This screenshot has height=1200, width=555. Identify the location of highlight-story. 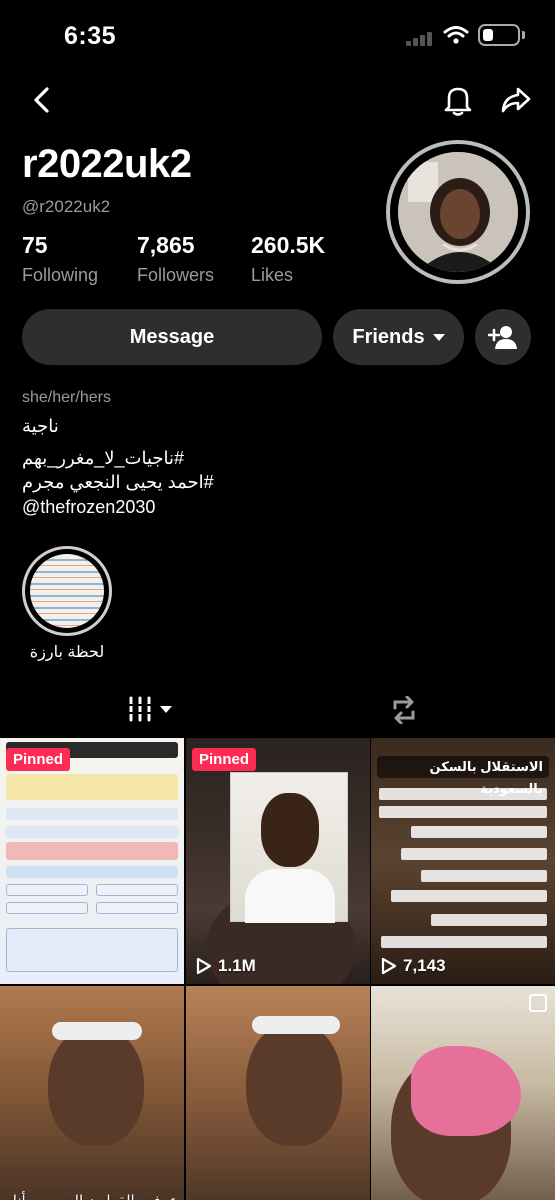
(67, 591).